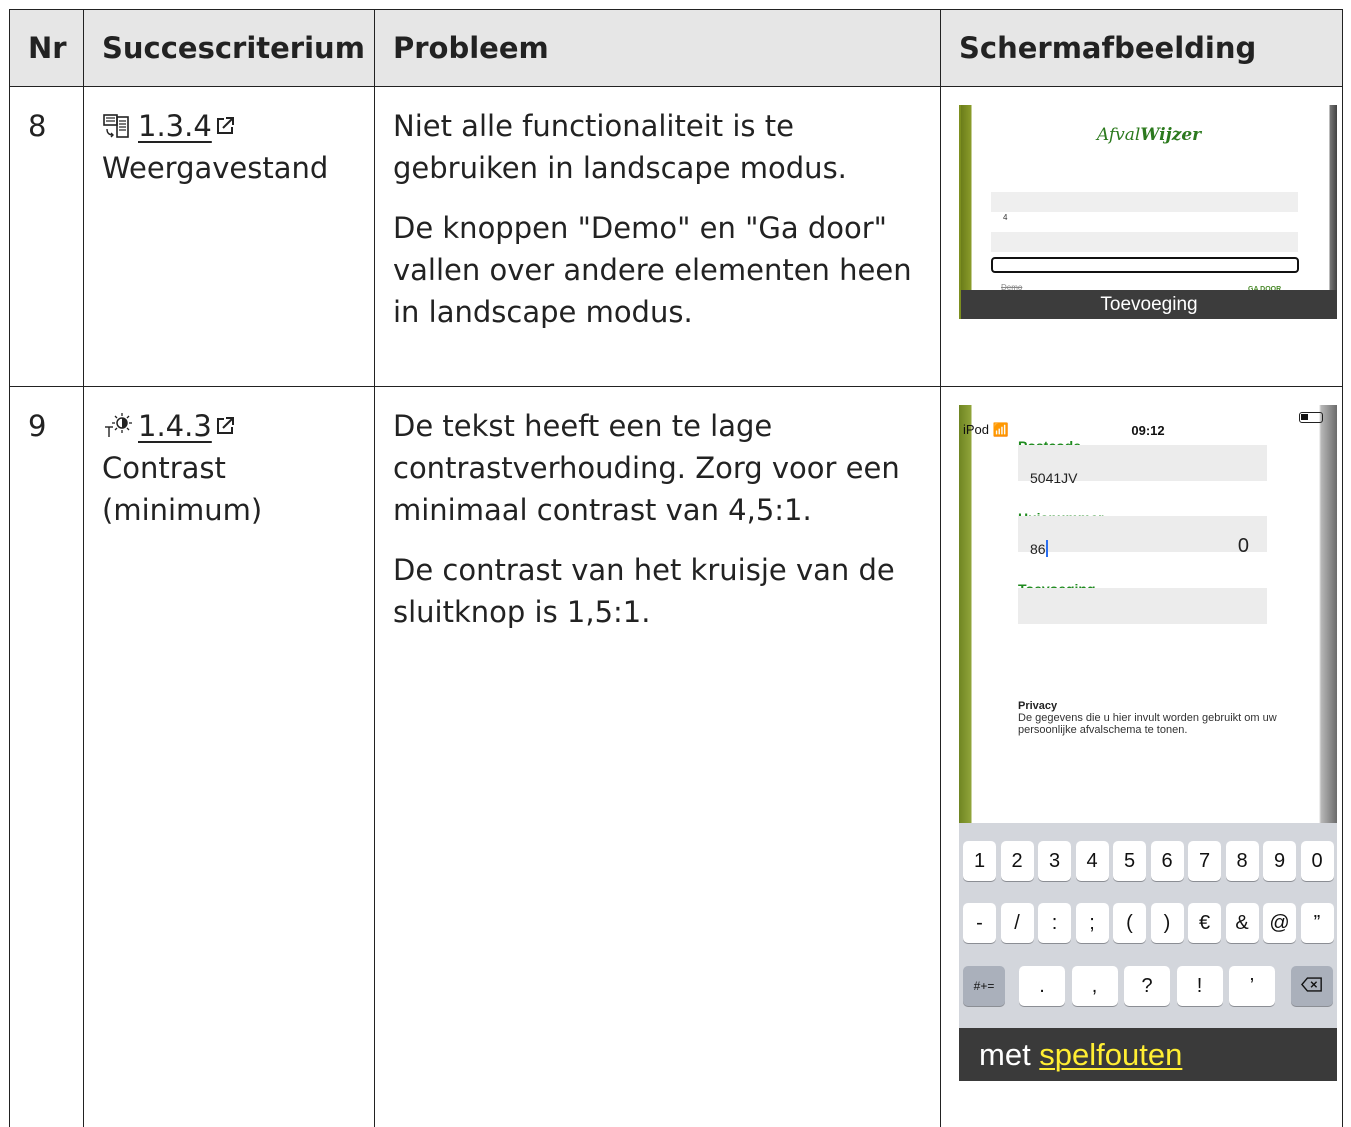 This screenshot has height=1127, width=1351. Describe the element at coordinates (1149, 135) in the screenshot. I see `afvalwijzer-logo: AfvalWijzer` at that location.